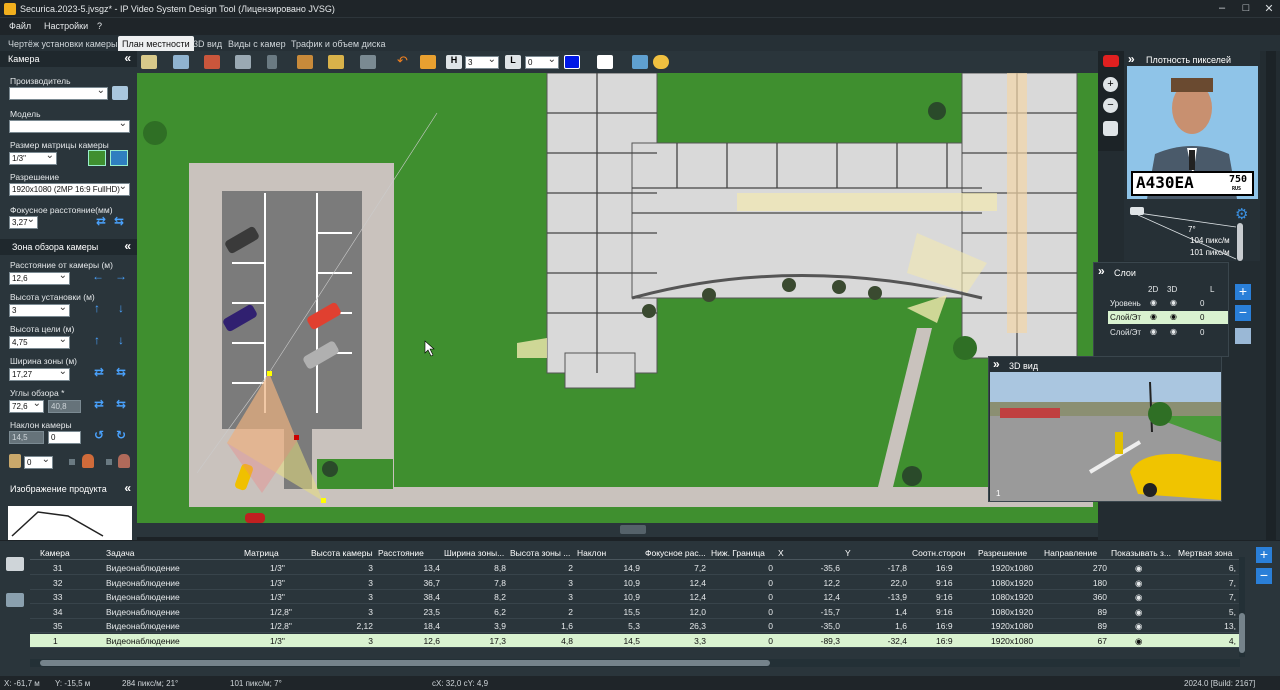 Image resolution: width=1280 pixels, height=690 pixels. What do you see at coordinates (1222, 9) in the screenshot?
I see `minimize-icon: –` at bounding box center [1222, 9].